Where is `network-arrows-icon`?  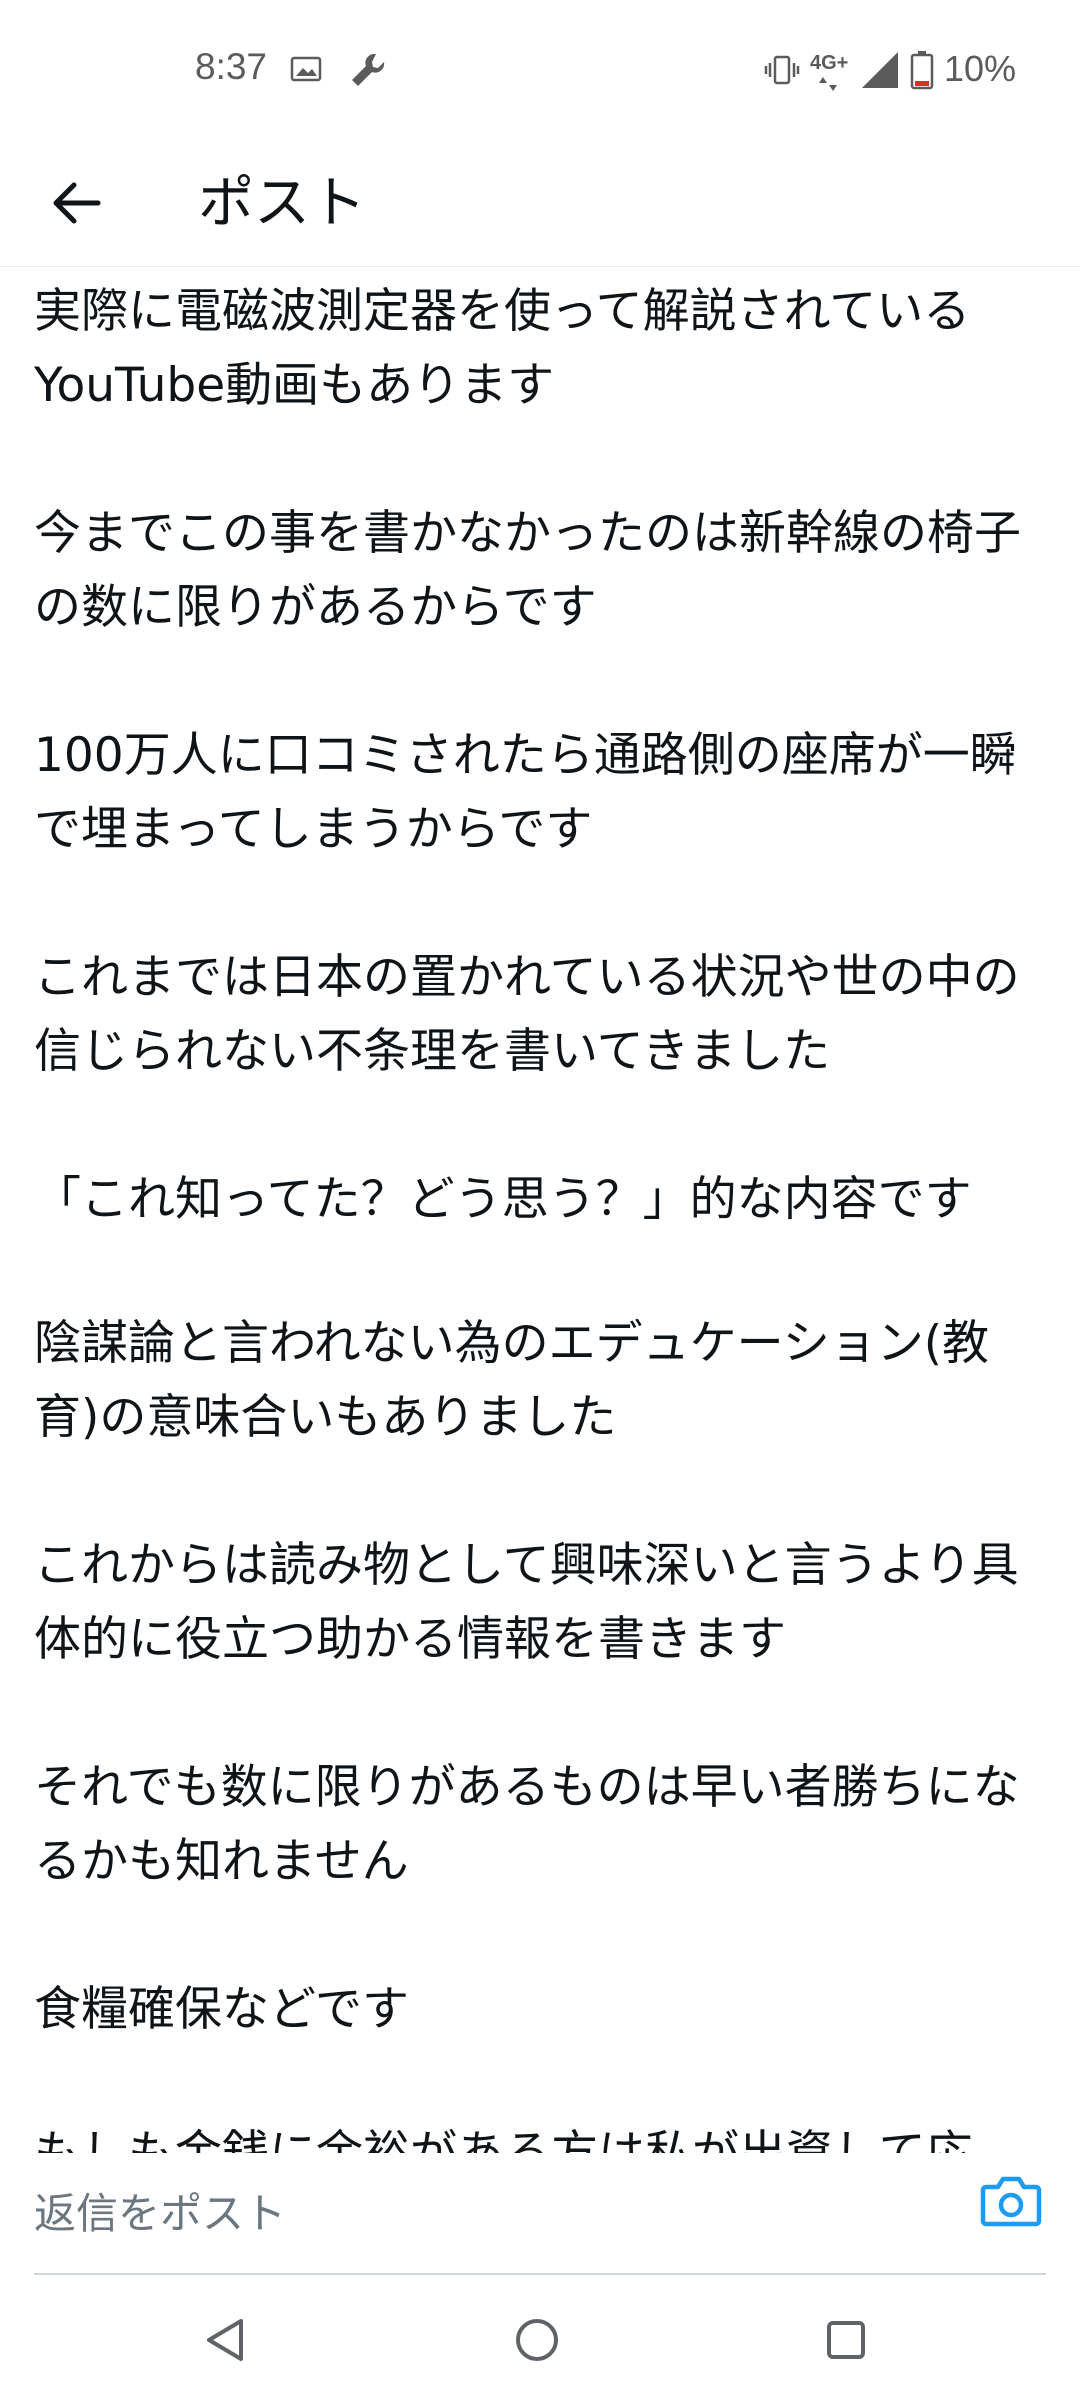 network-arrows-icon is located at coordinates (828, 85).